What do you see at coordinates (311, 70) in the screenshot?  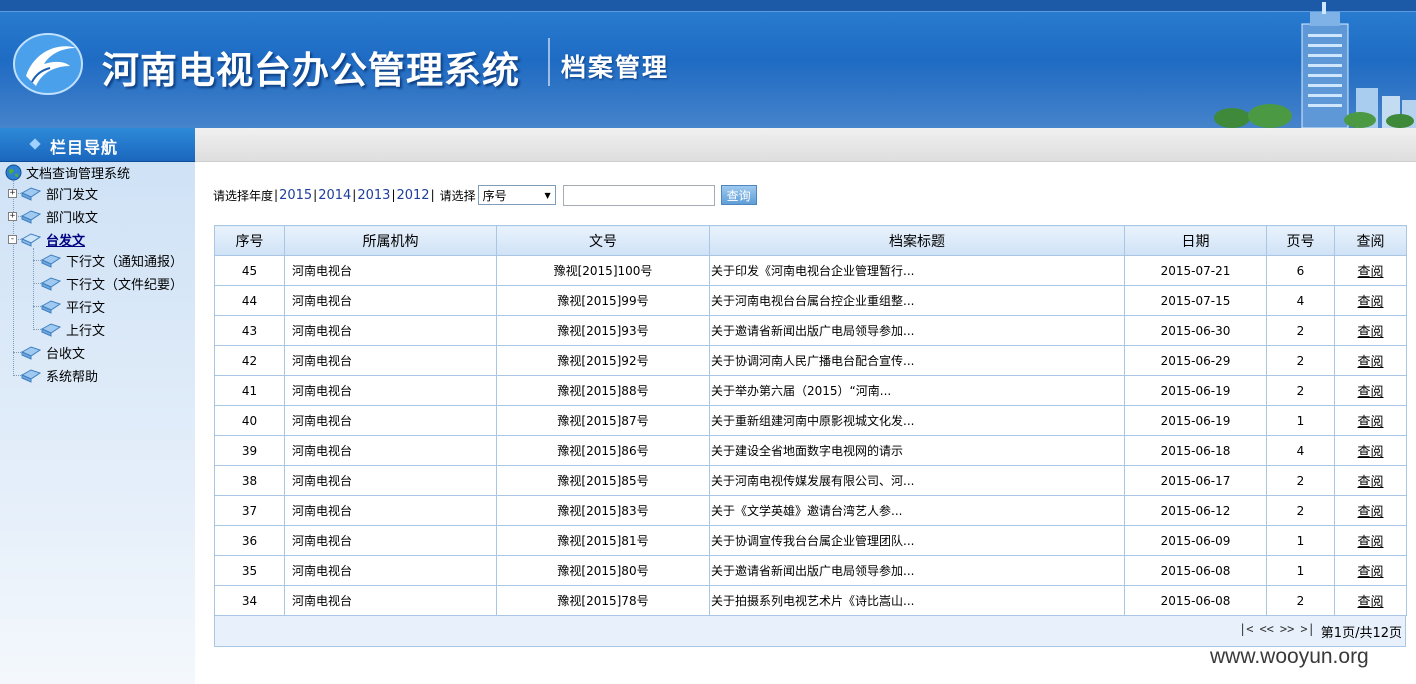 I see `system-title: 河南电视台办公管理系统` at bounding box center [311, 70].